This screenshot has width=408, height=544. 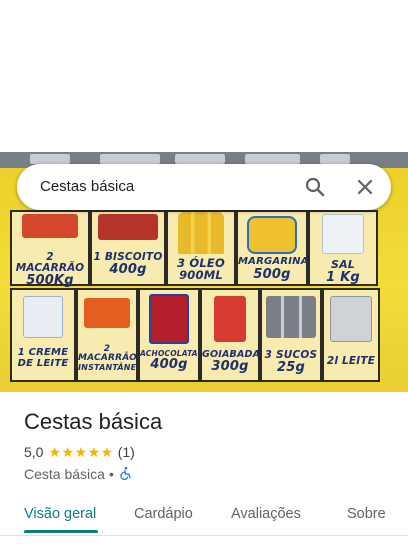 I want to click on product-label: 2 MACARRÃO INSTANTÂNEO, so click(x=111, y=358).